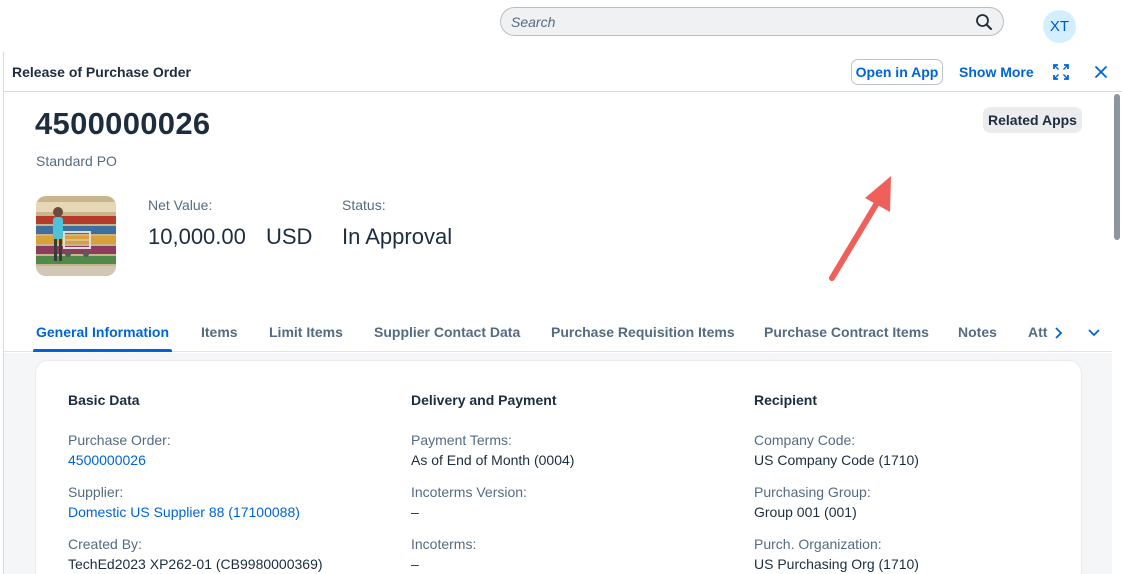 The width and height of the screenshot is (1122, 574). Describe the element at coordinates (1059, 26) in the screenshot. I see `avatar: XT` at that location.